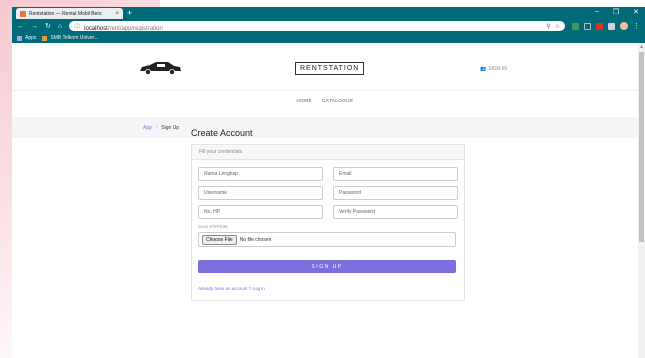 This screenshot has height=358, width=645. Describe the element at coordinates (147, 128) in the screenshot. I see `breadcrumb-app-link: App` at that location.